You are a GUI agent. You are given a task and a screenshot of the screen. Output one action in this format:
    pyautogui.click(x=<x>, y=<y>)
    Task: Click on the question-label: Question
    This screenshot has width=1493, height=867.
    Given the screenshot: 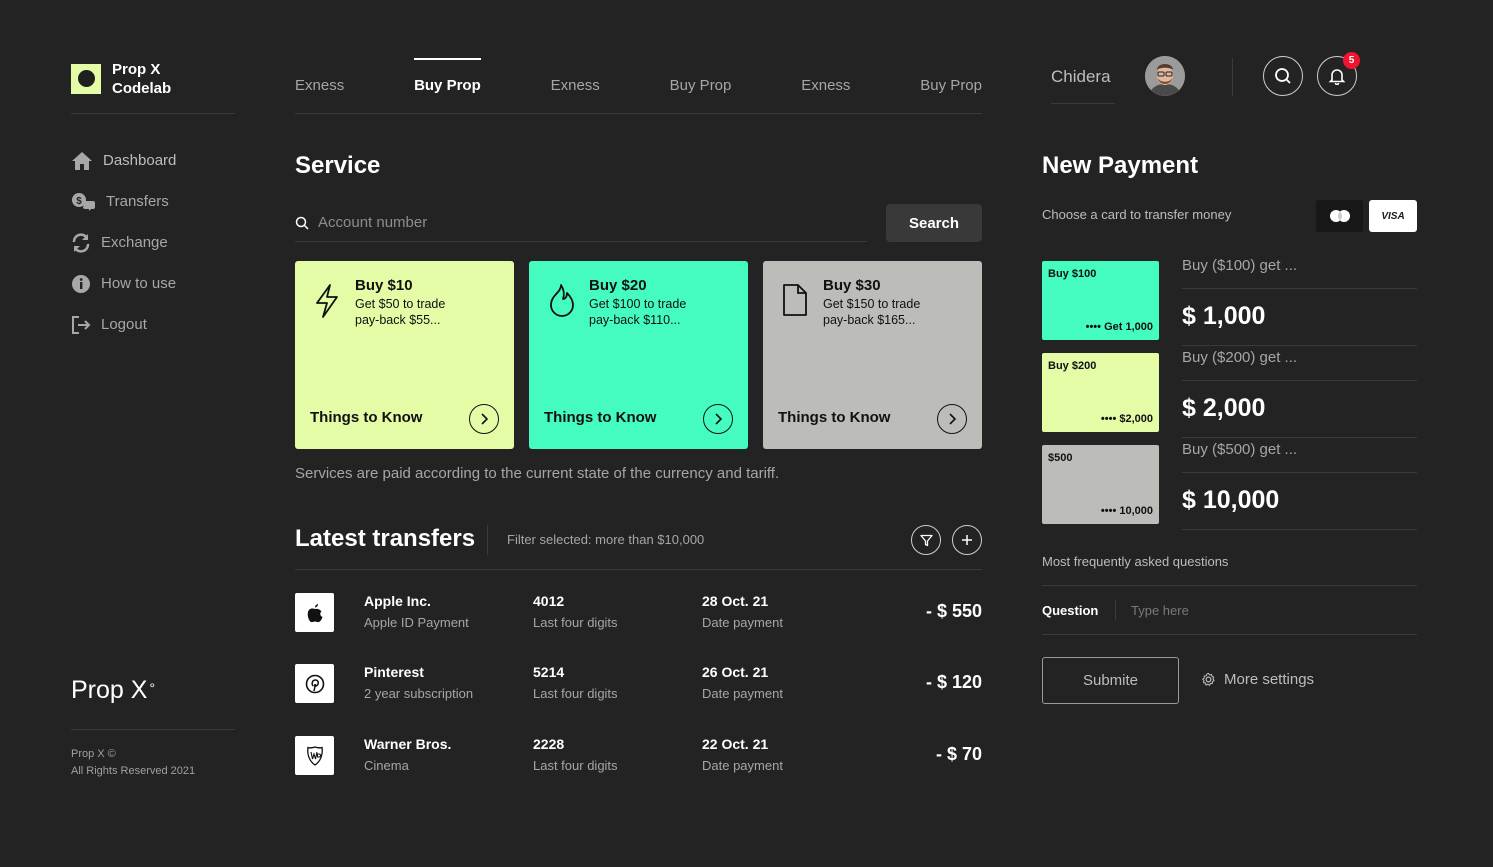 What is the action you would take?
    pyautogui.click(x=1070, y=610)
    